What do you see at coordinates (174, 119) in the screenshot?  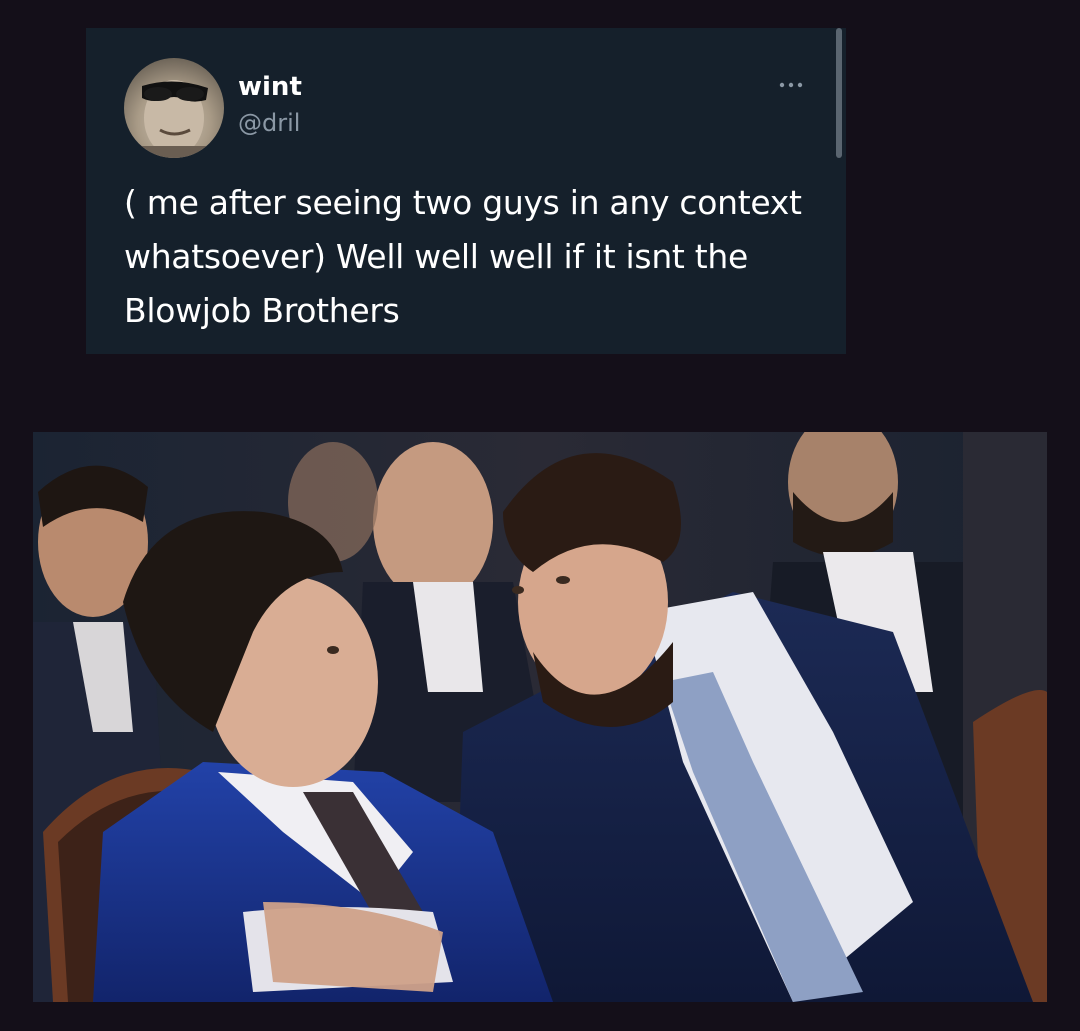 I see `avatar-photo-icon` at bounding box center [174, 119].